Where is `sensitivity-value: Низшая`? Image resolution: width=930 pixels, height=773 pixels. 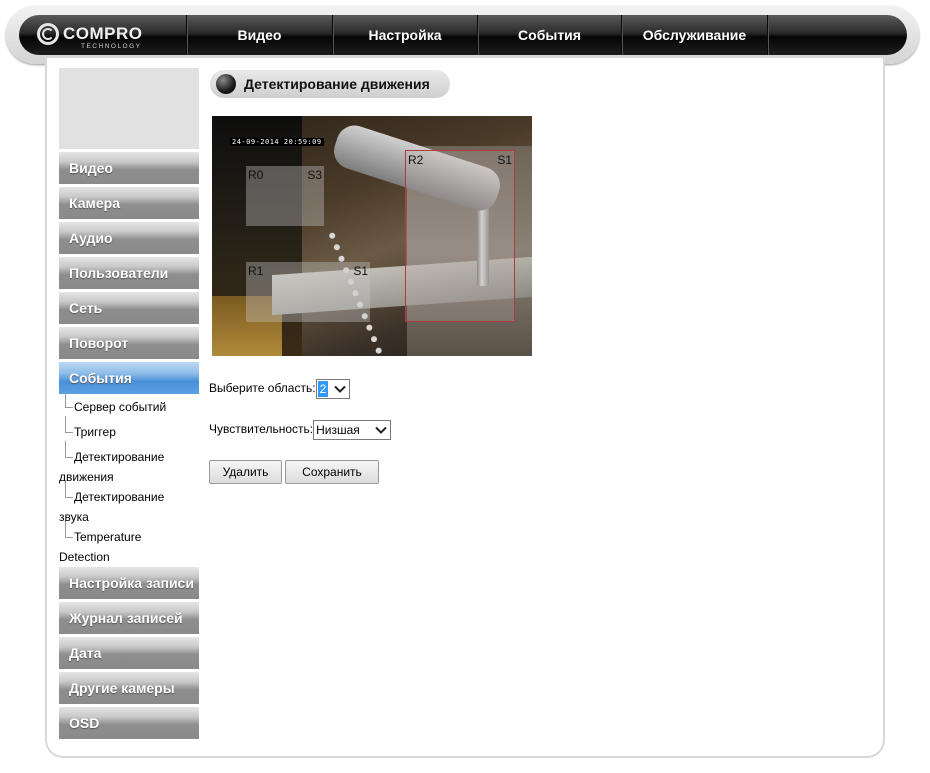
sensitivity-value: Низшая is located at coordinates (338, 430).